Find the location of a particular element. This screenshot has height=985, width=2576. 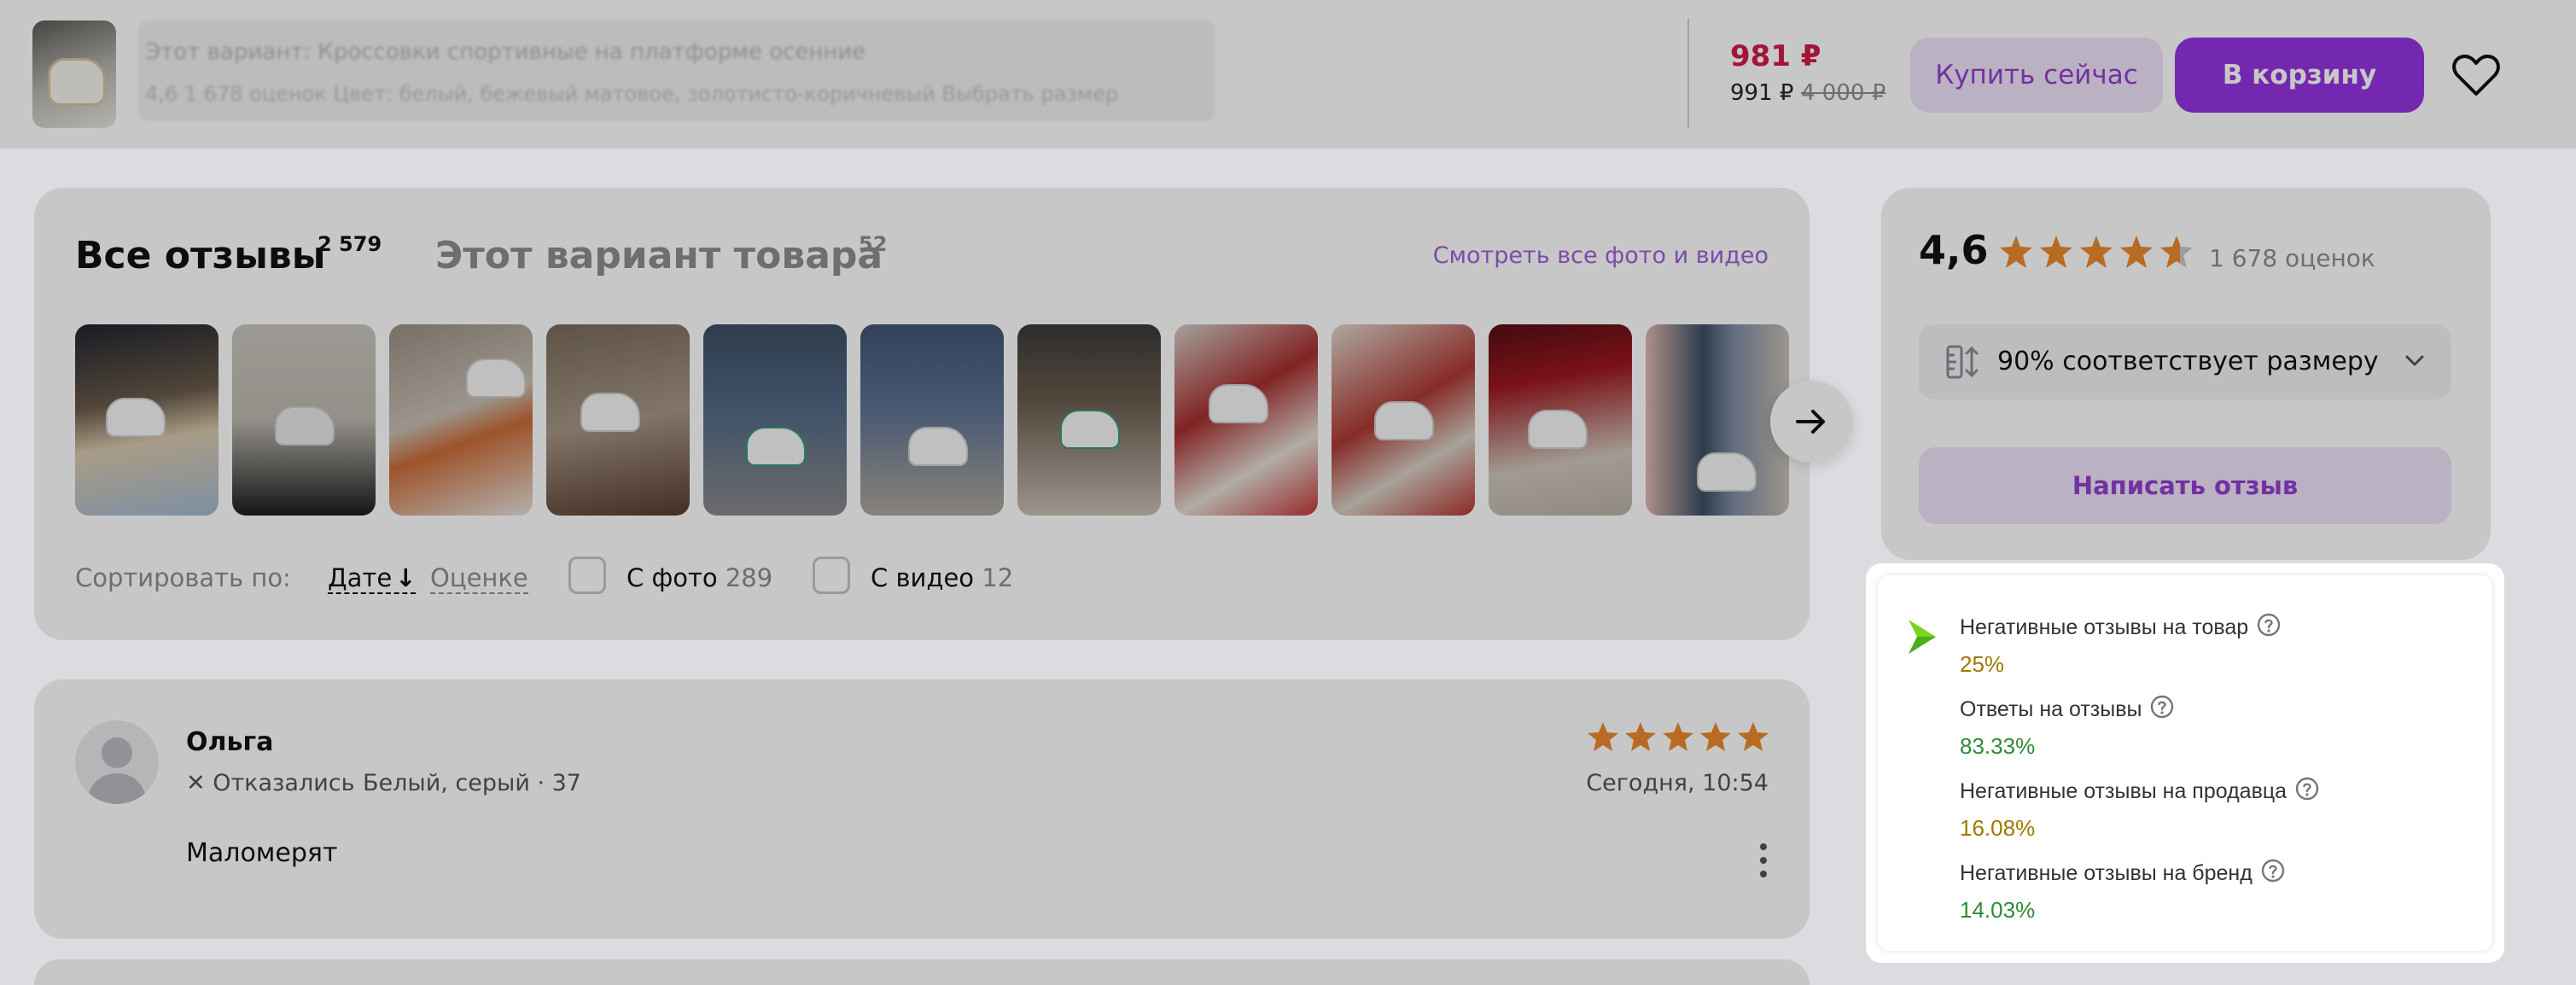

rating-stars is located at coordinates (2096, 254).